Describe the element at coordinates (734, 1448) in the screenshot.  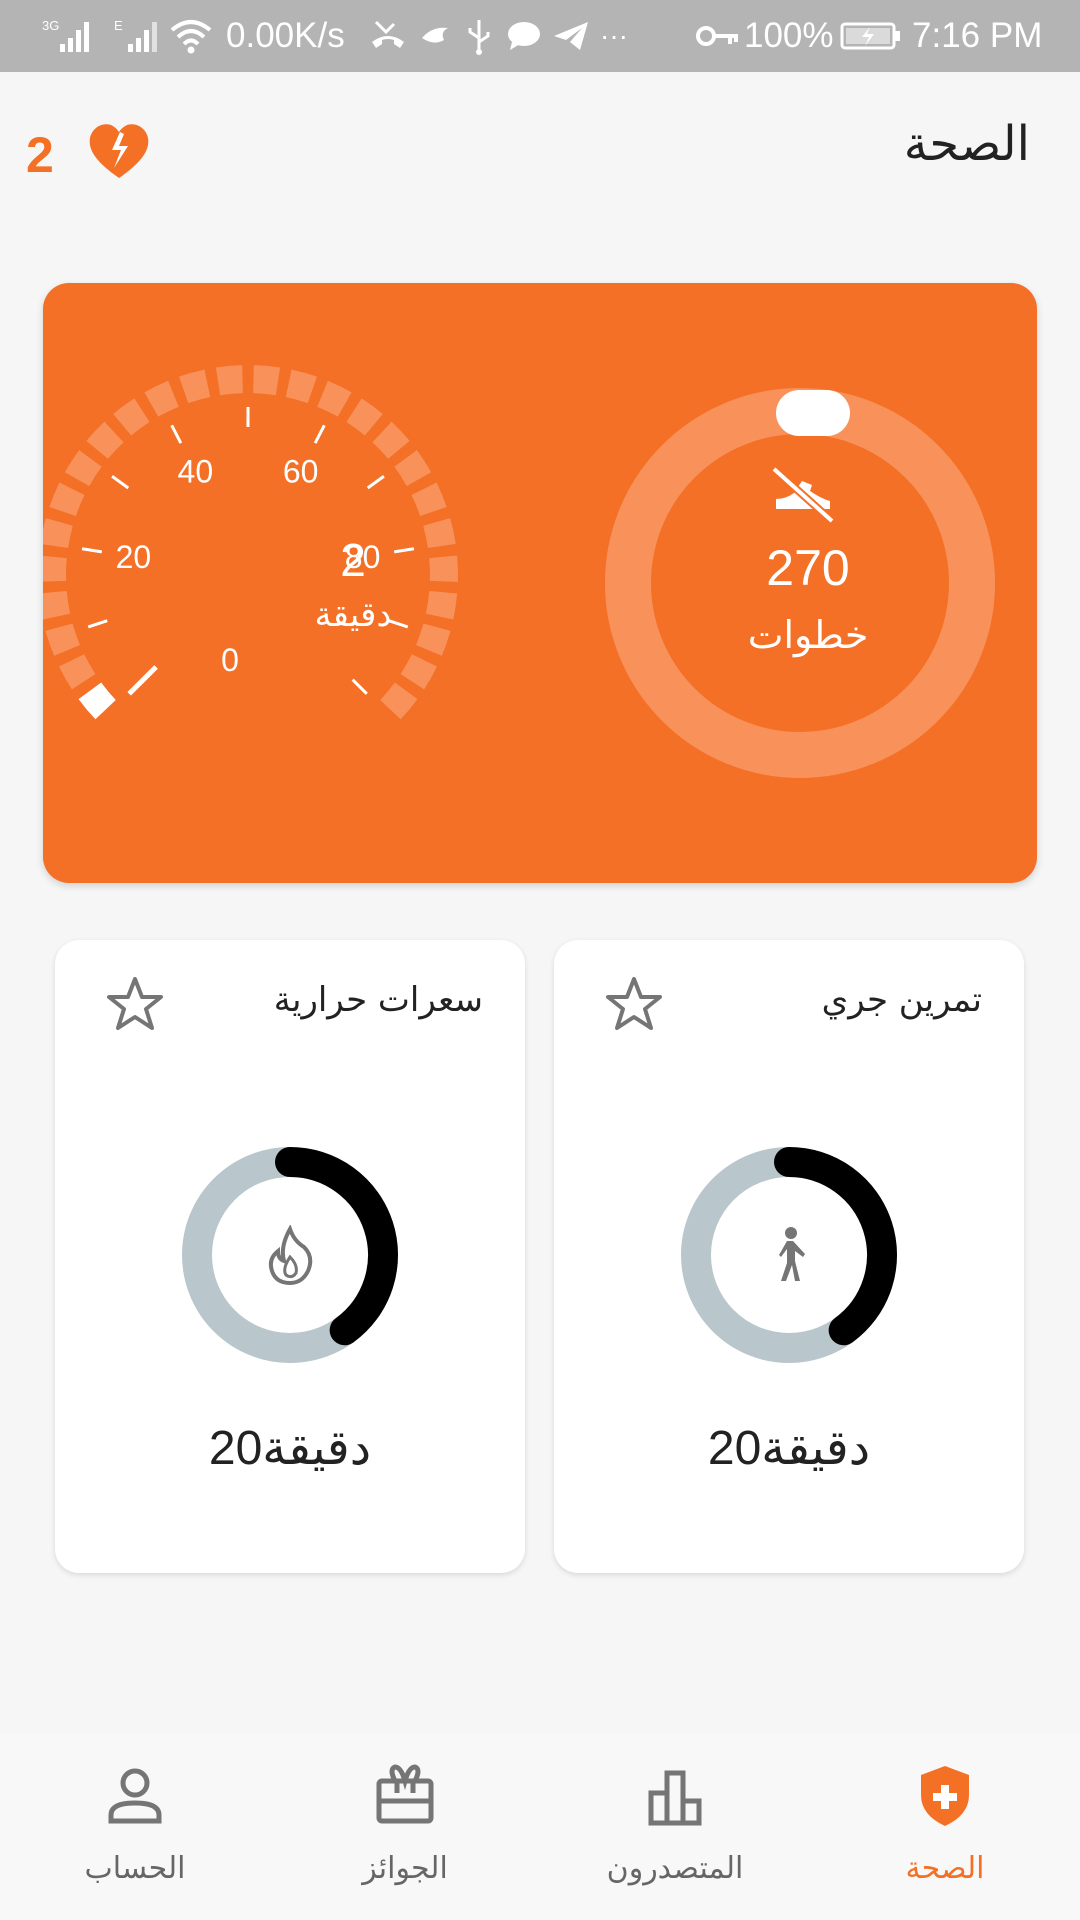
I see `running-value-number: 20` at that location.